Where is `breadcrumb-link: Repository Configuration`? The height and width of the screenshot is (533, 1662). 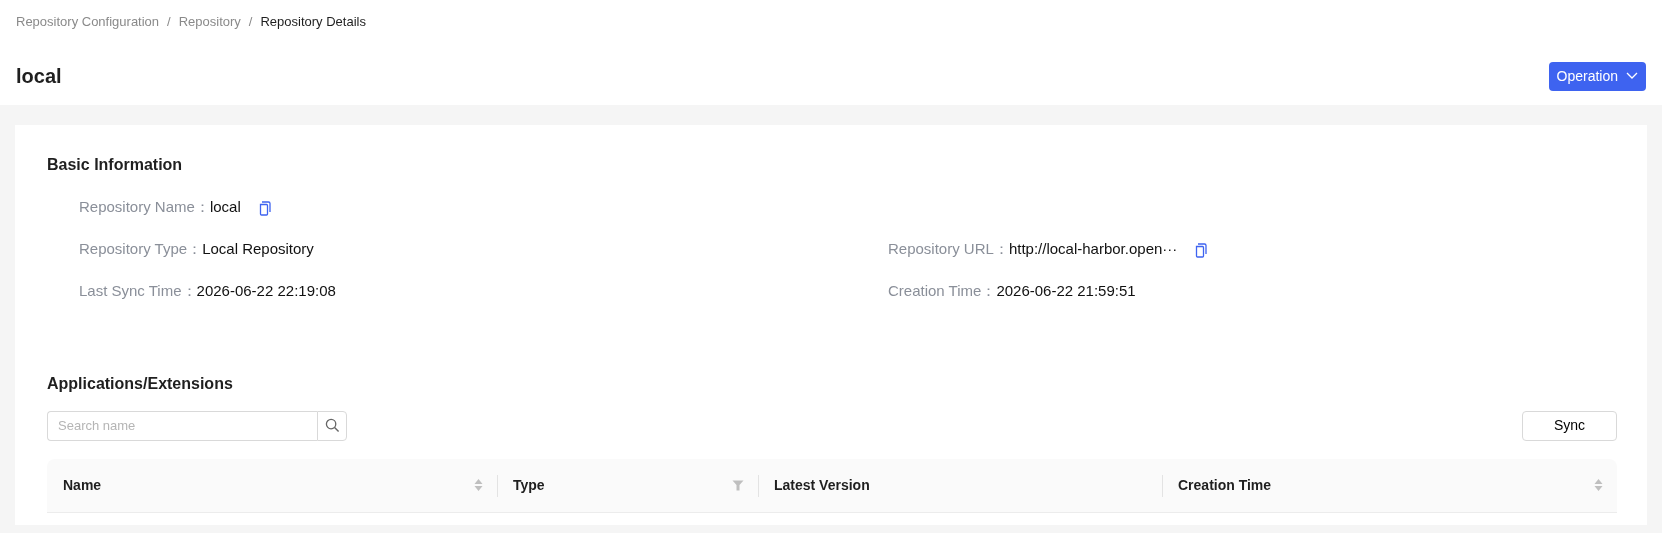
breadcrumb-link: Repository Configuration is located at coordinates (88, 22).